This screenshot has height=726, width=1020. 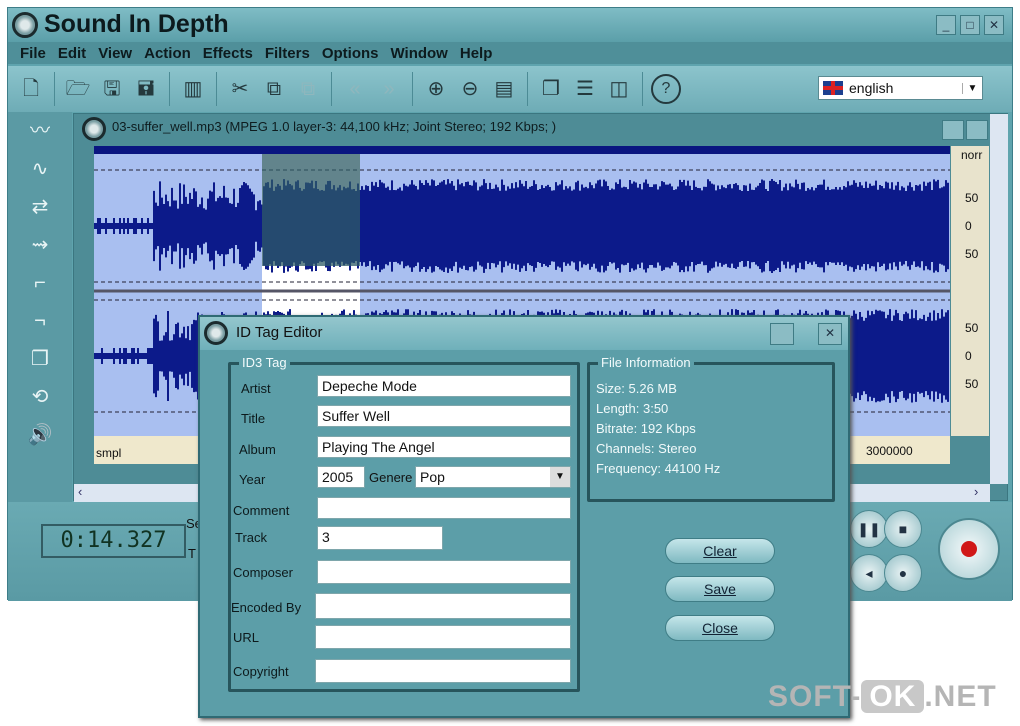 What do you see at coordinates (94, 129) in the screenshot?
I see `document-icon` at bounding box center [94, 129].